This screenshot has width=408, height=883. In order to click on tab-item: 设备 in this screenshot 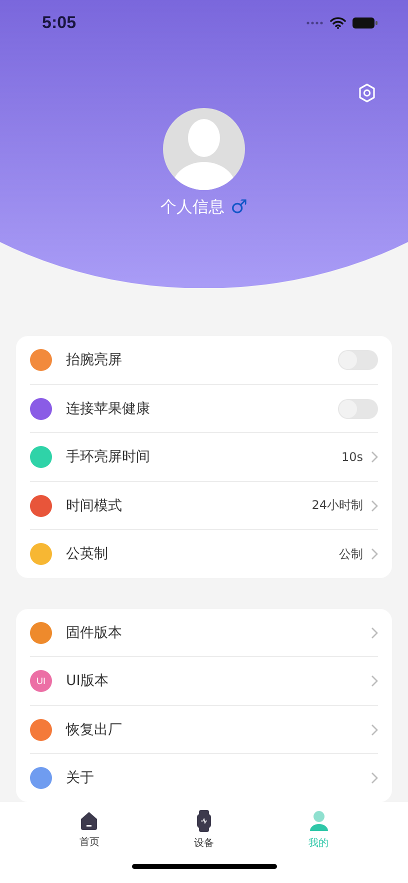, I will do `click(204, 830)`.